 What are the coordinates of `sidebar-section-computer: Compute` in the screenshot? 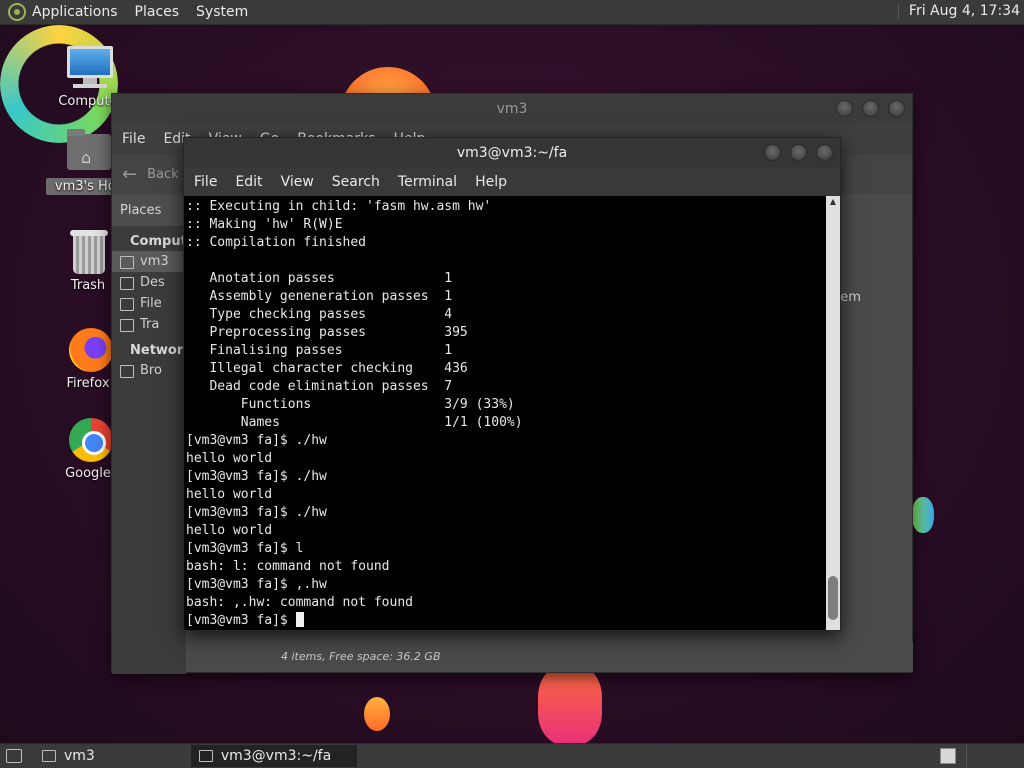 It's located at (163, 241).